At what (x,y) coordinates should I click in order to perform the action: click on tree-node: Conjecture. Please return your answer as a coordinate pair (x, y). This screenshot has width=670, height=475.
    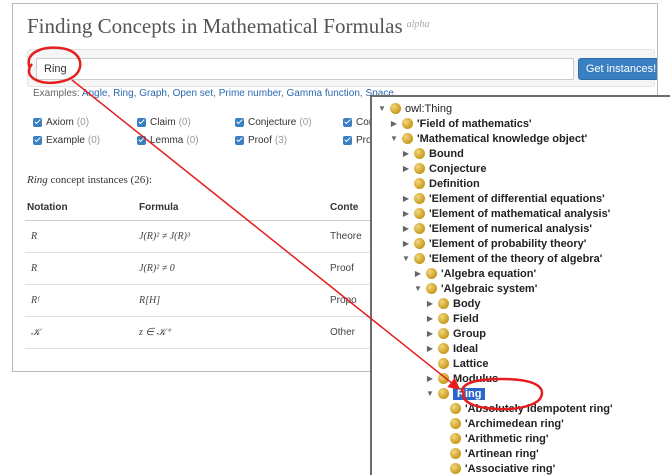
    Looking at the image, I should click on (450, 168).